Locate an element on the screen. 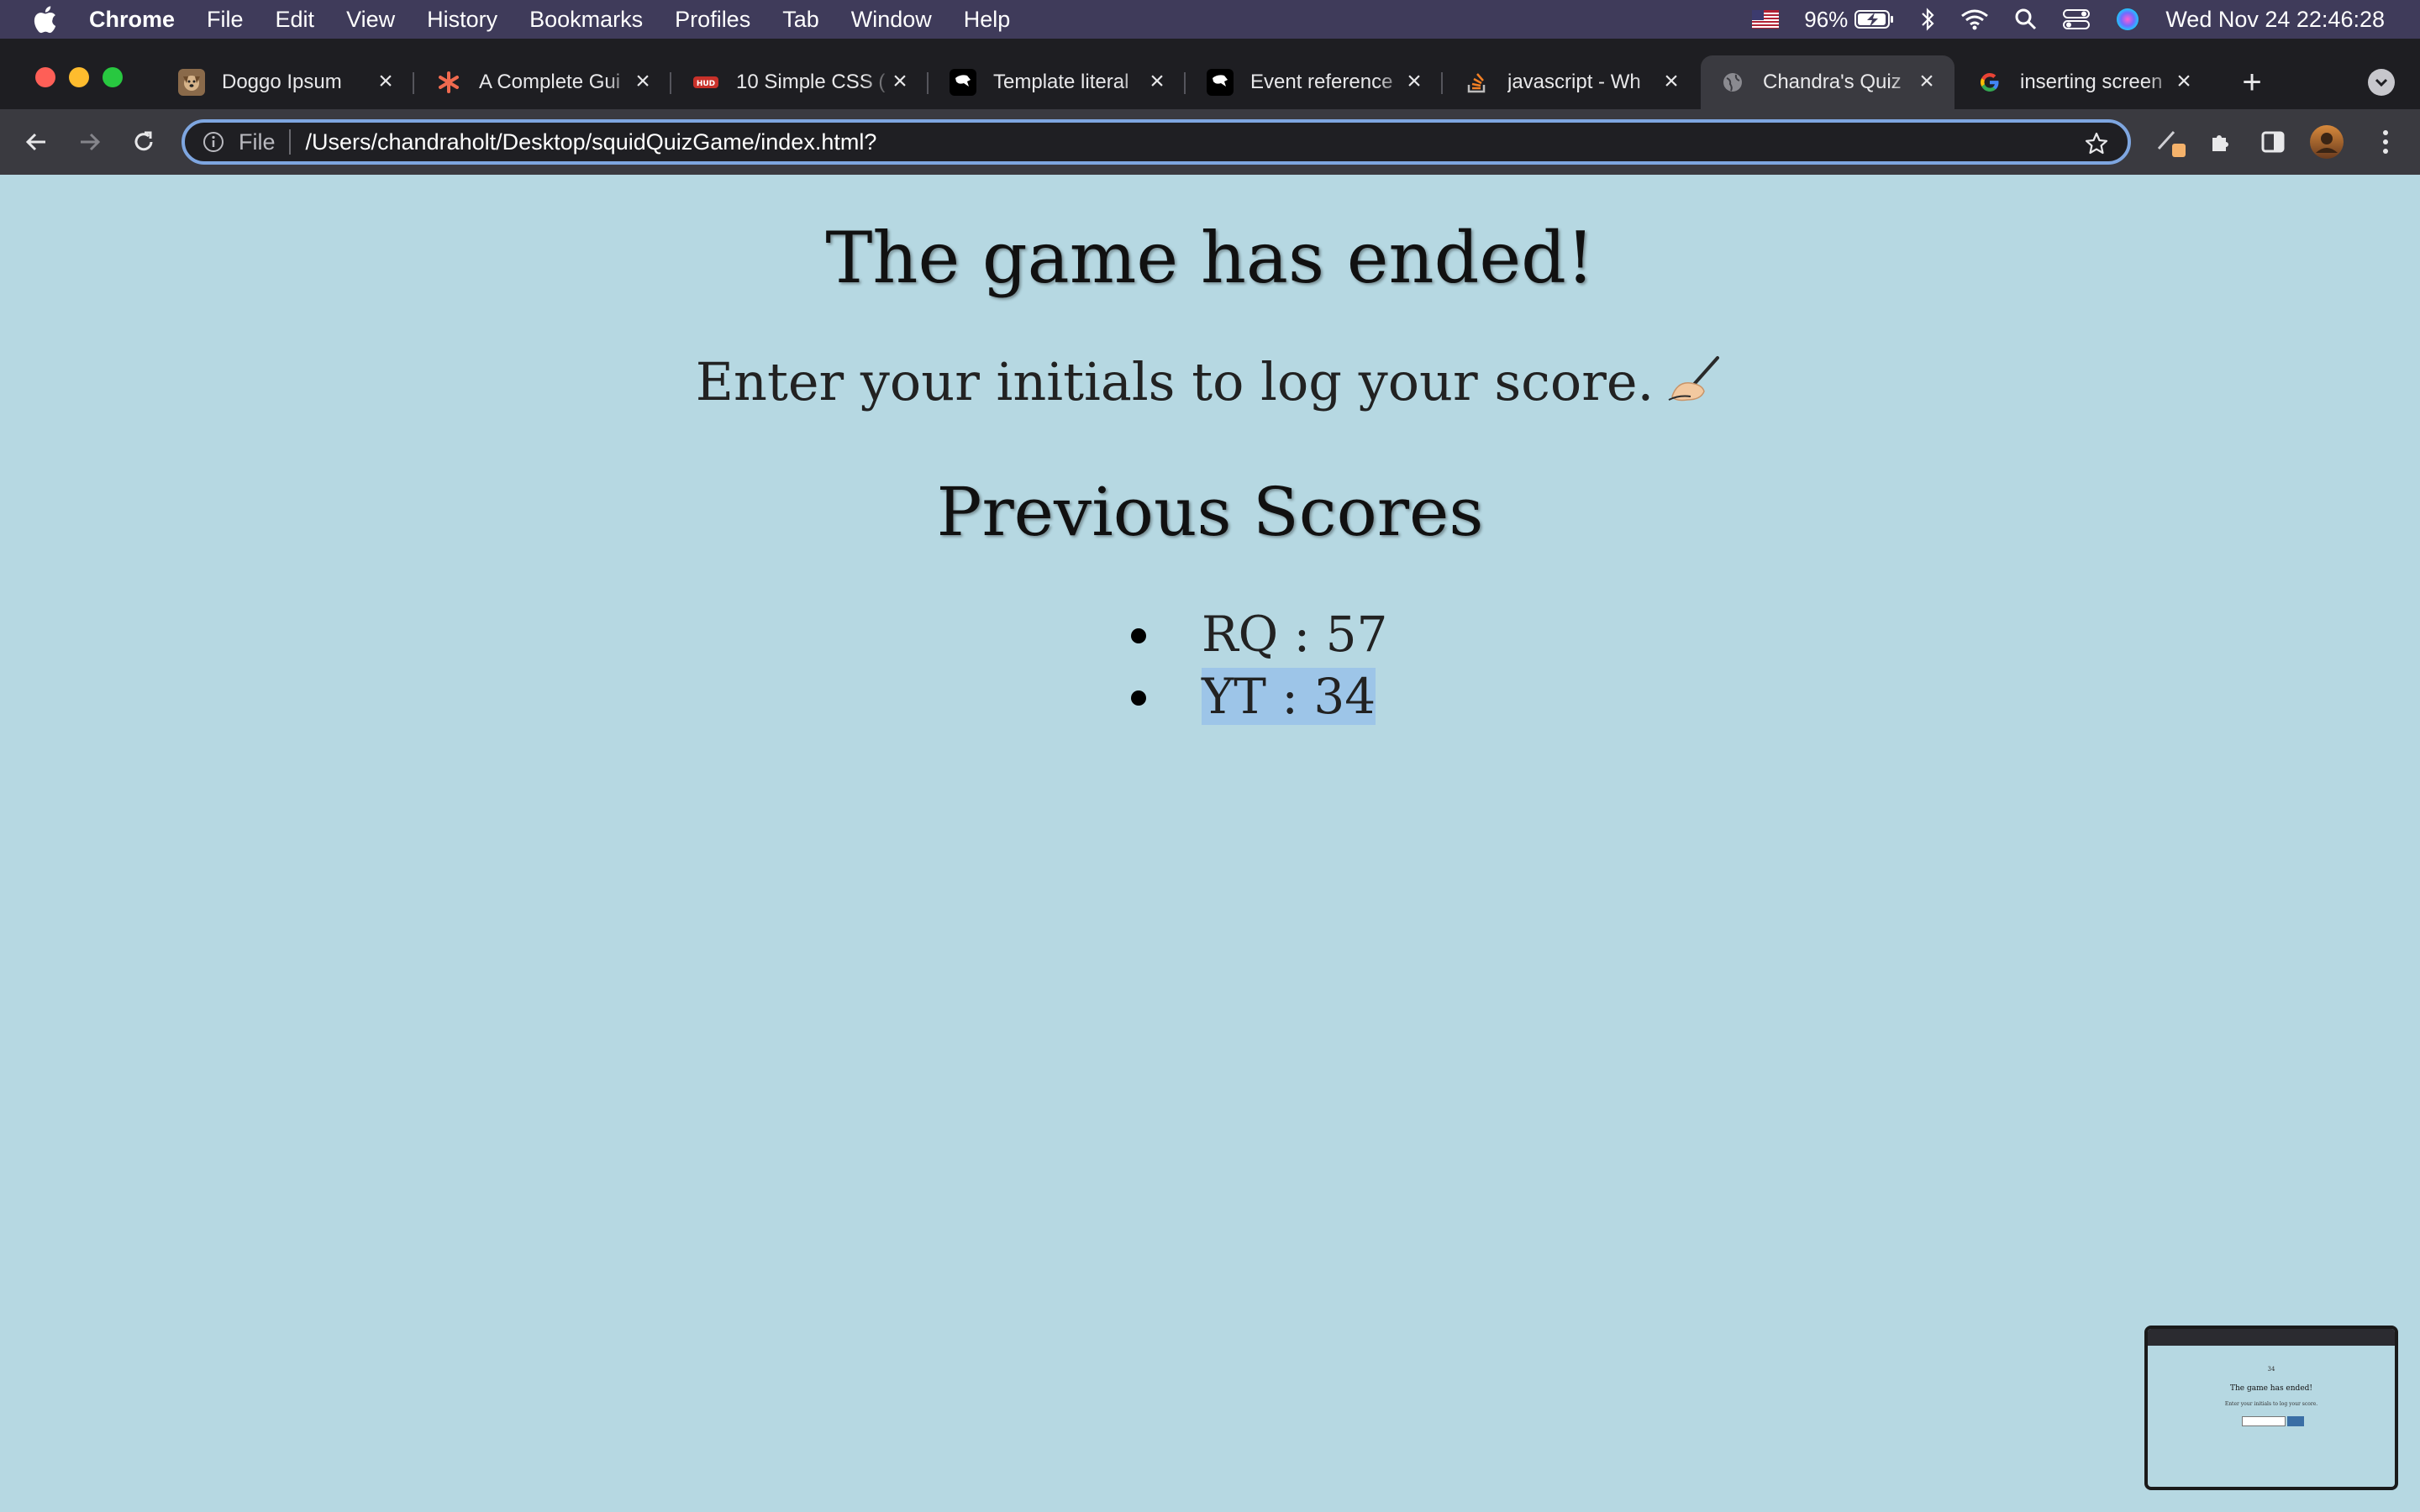 The width and height of the screenshot is (2420, 1512). tab-title: Event reference is located at coordinates (1321, 82).